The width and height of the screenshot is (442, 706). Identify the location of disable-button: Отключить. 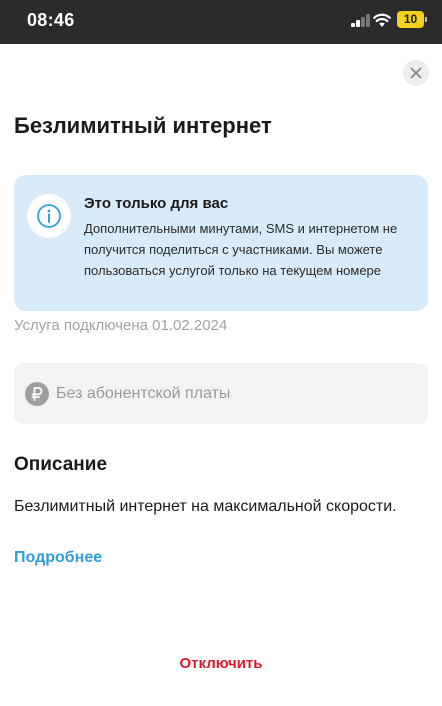
(221, 663).